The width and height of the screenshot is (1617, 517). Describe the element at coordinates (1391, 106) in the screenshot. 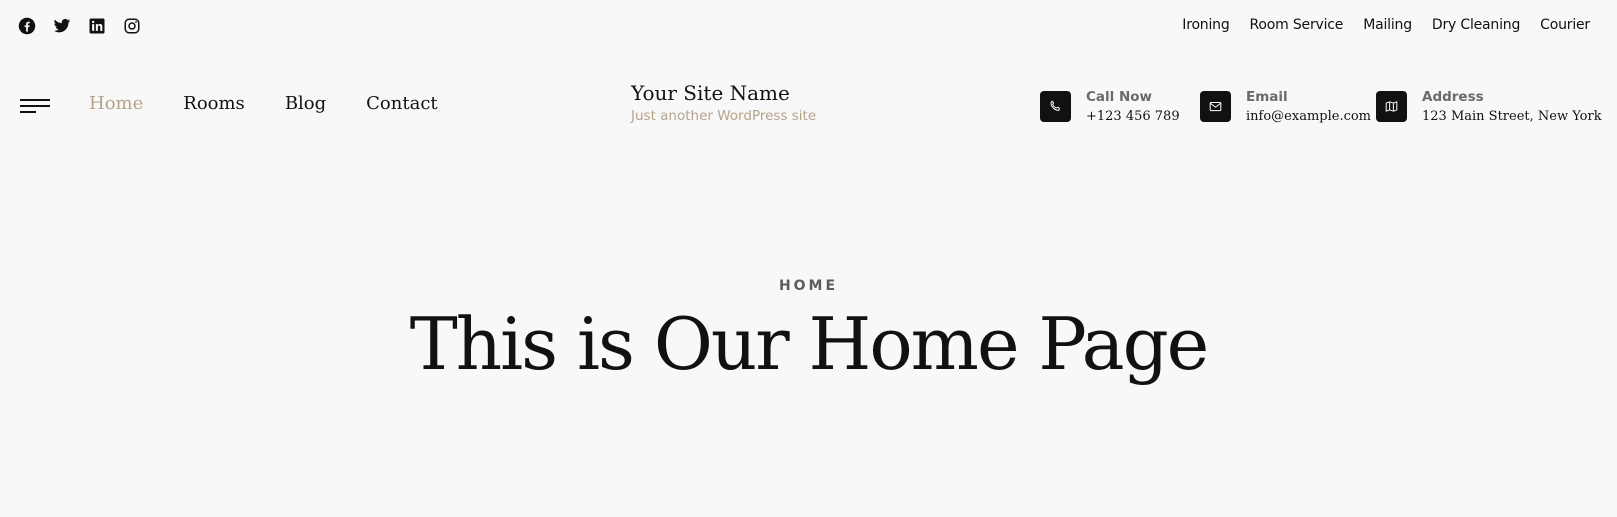

I see `map-icon` at that location.